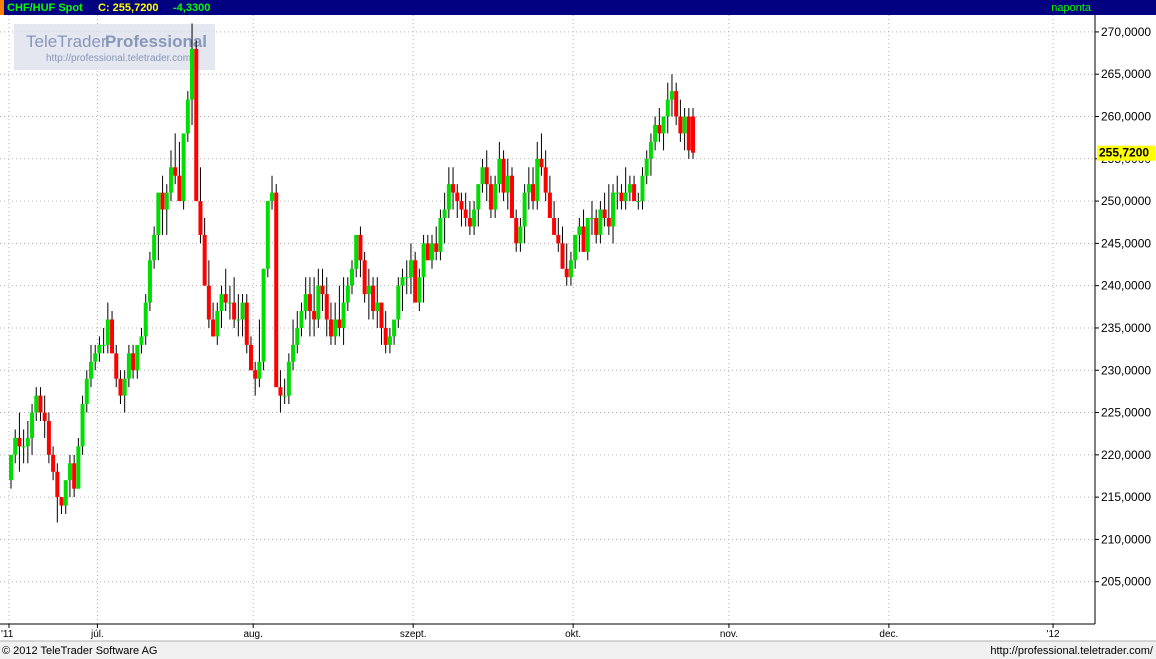 This screenshot has width=1156, height=659. I want to click on x-tick-label: nov., so click(729, 634).